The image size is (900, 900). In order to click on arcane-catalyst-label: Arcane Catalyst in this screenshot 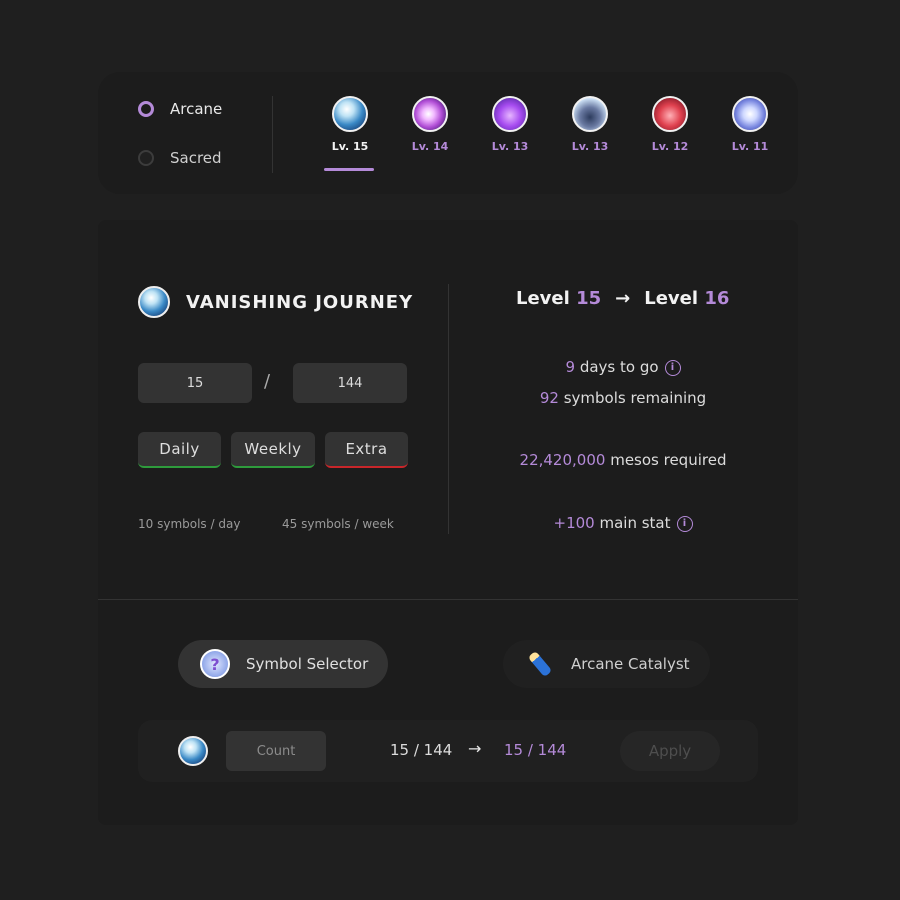, I will do `click(630, 664)`.